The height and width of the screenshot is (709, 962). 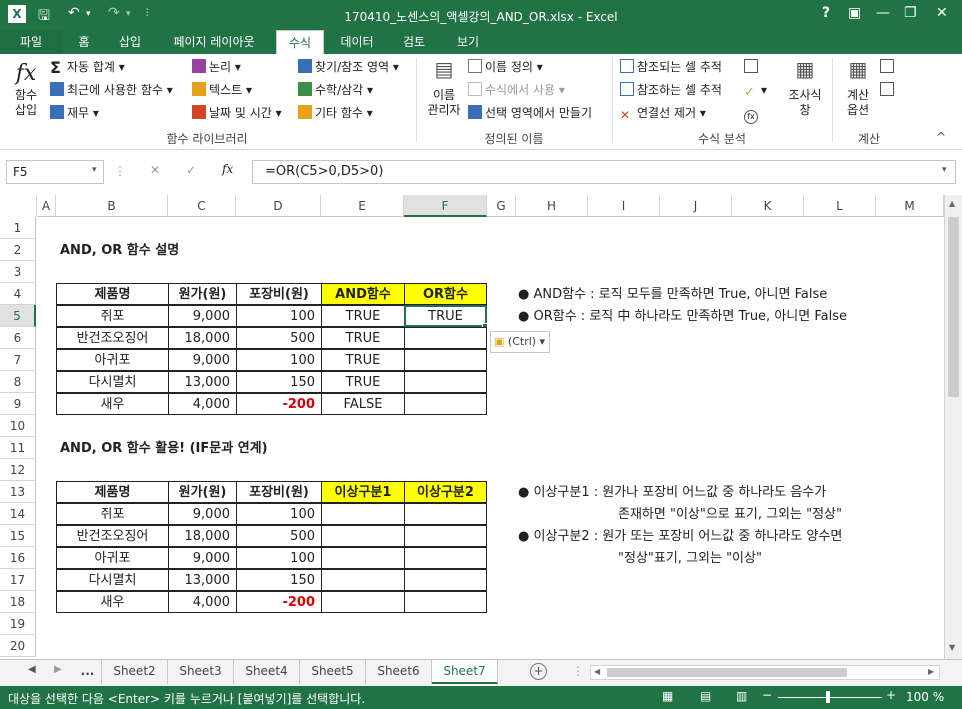 I want to click on column-header-i: I, so click(x=624, y=206).